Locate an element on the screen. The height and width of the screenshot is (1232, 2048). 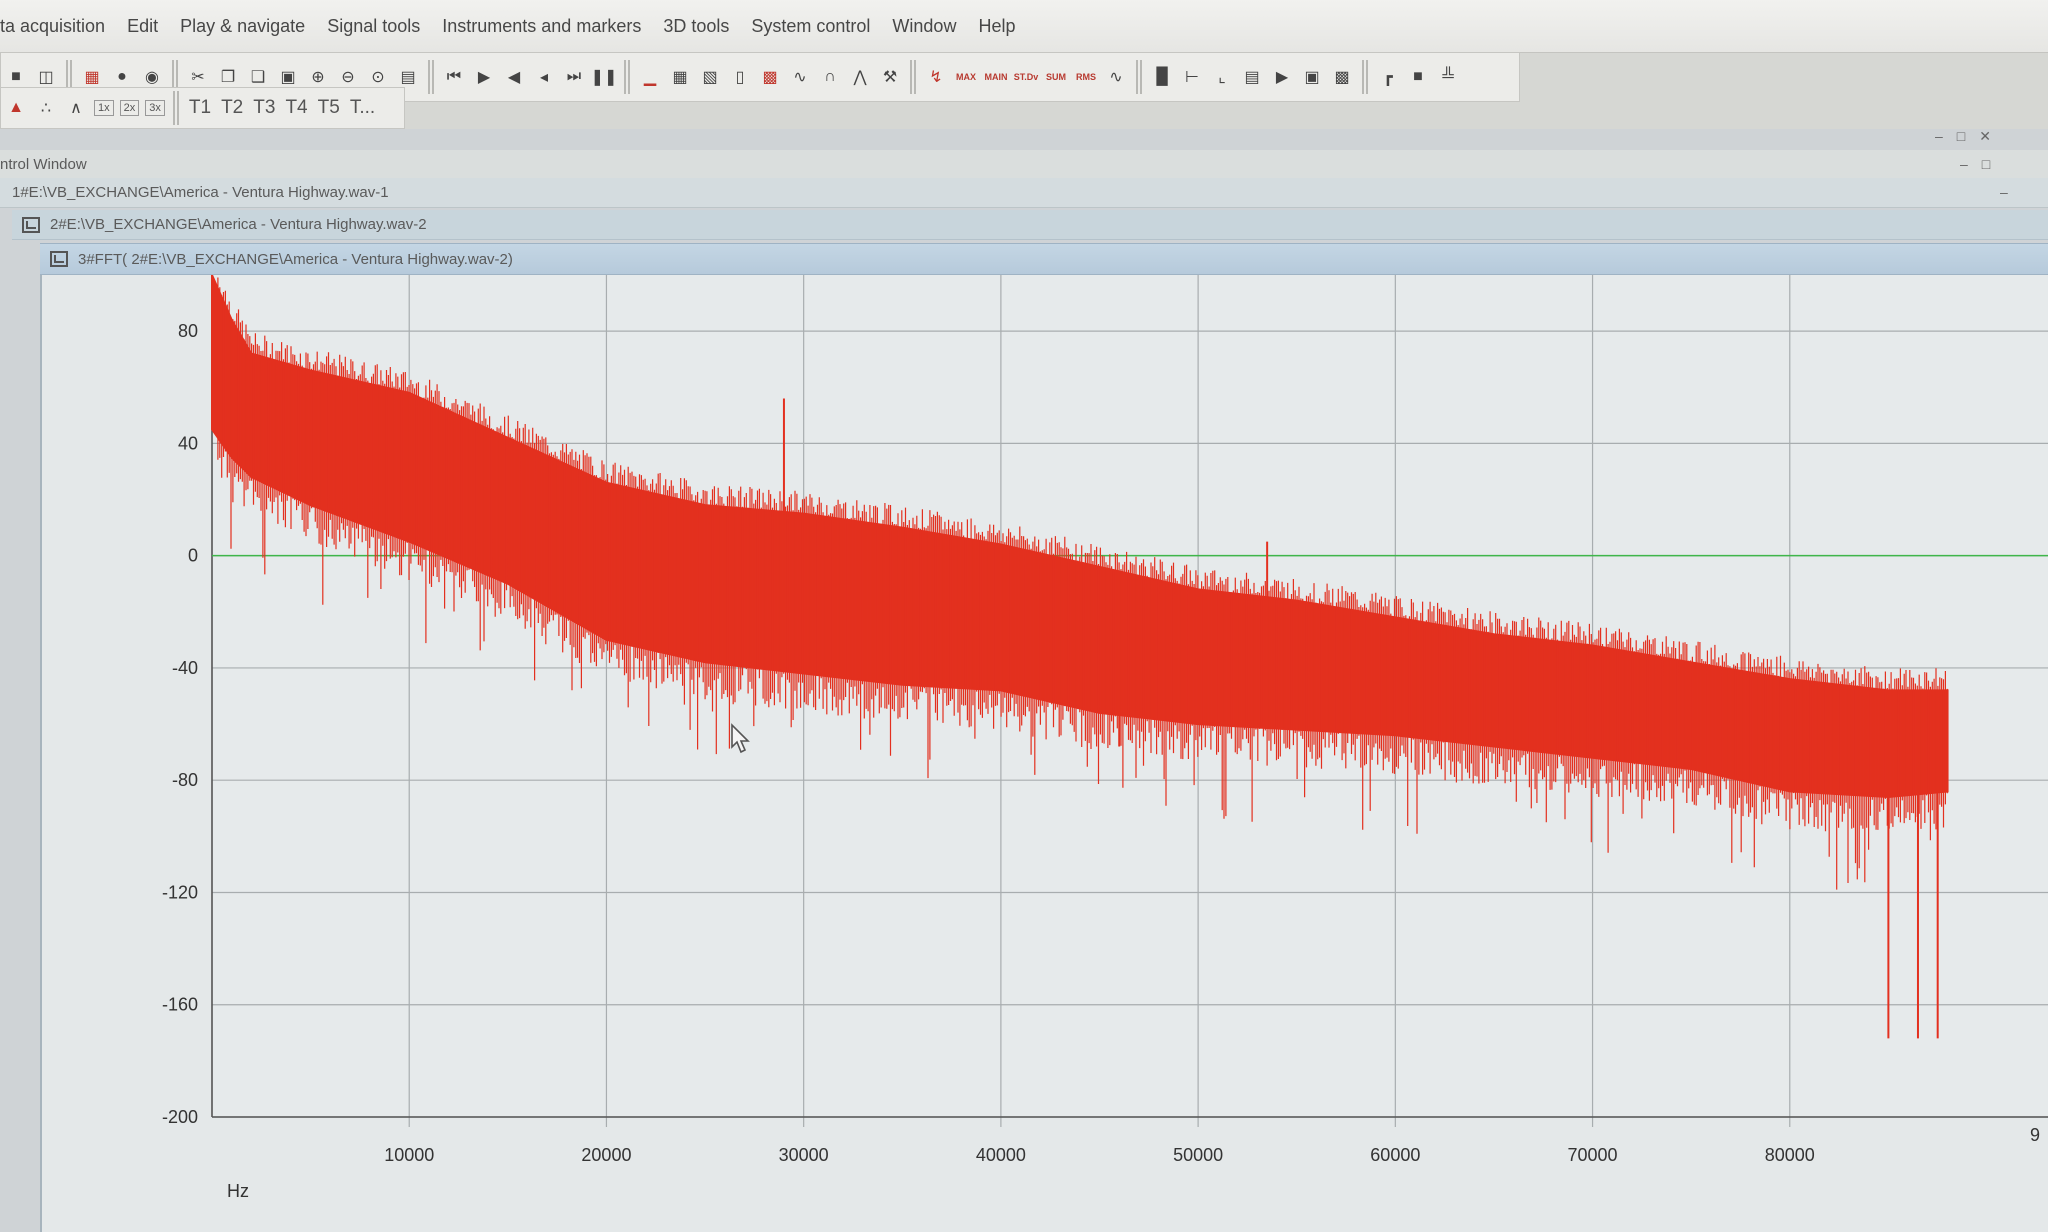
menu-signal-tools: Signal tools is located at coordinates (373, 26).